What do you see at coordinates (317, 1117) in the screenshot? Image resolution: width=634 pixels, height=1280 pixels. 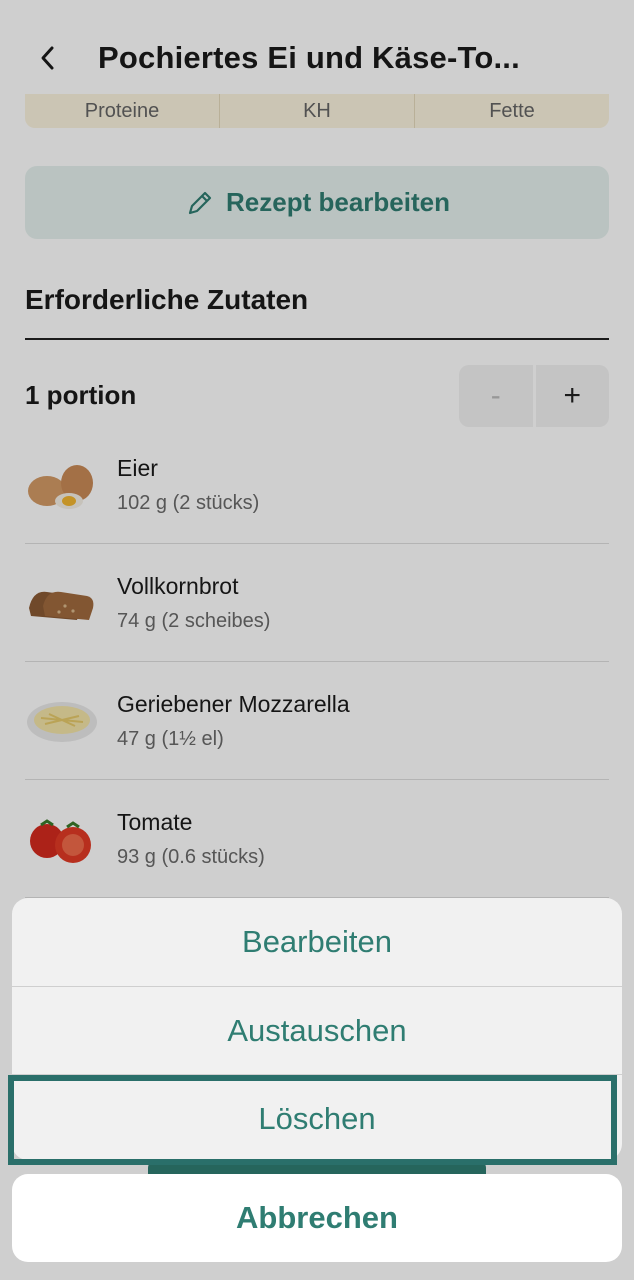 I see `delete-action-button: Löschen` at bounding box center [317, 1117].